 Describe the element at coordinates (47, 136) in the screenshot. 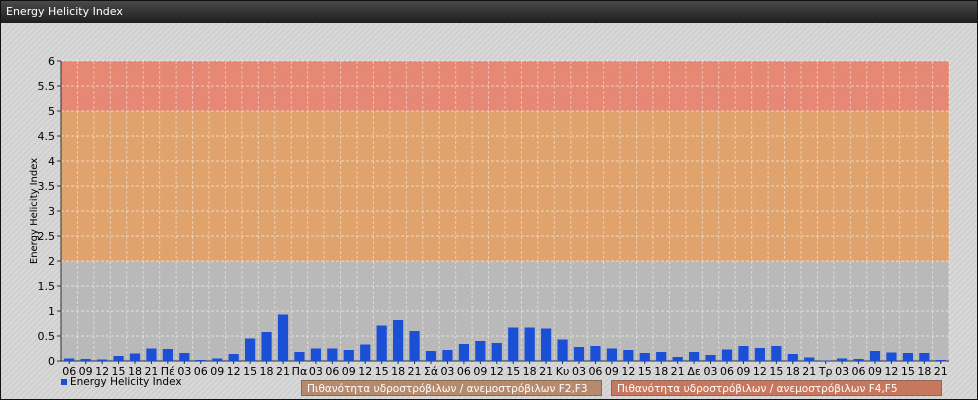

I see `y-tick-label: 4.5` at that location.